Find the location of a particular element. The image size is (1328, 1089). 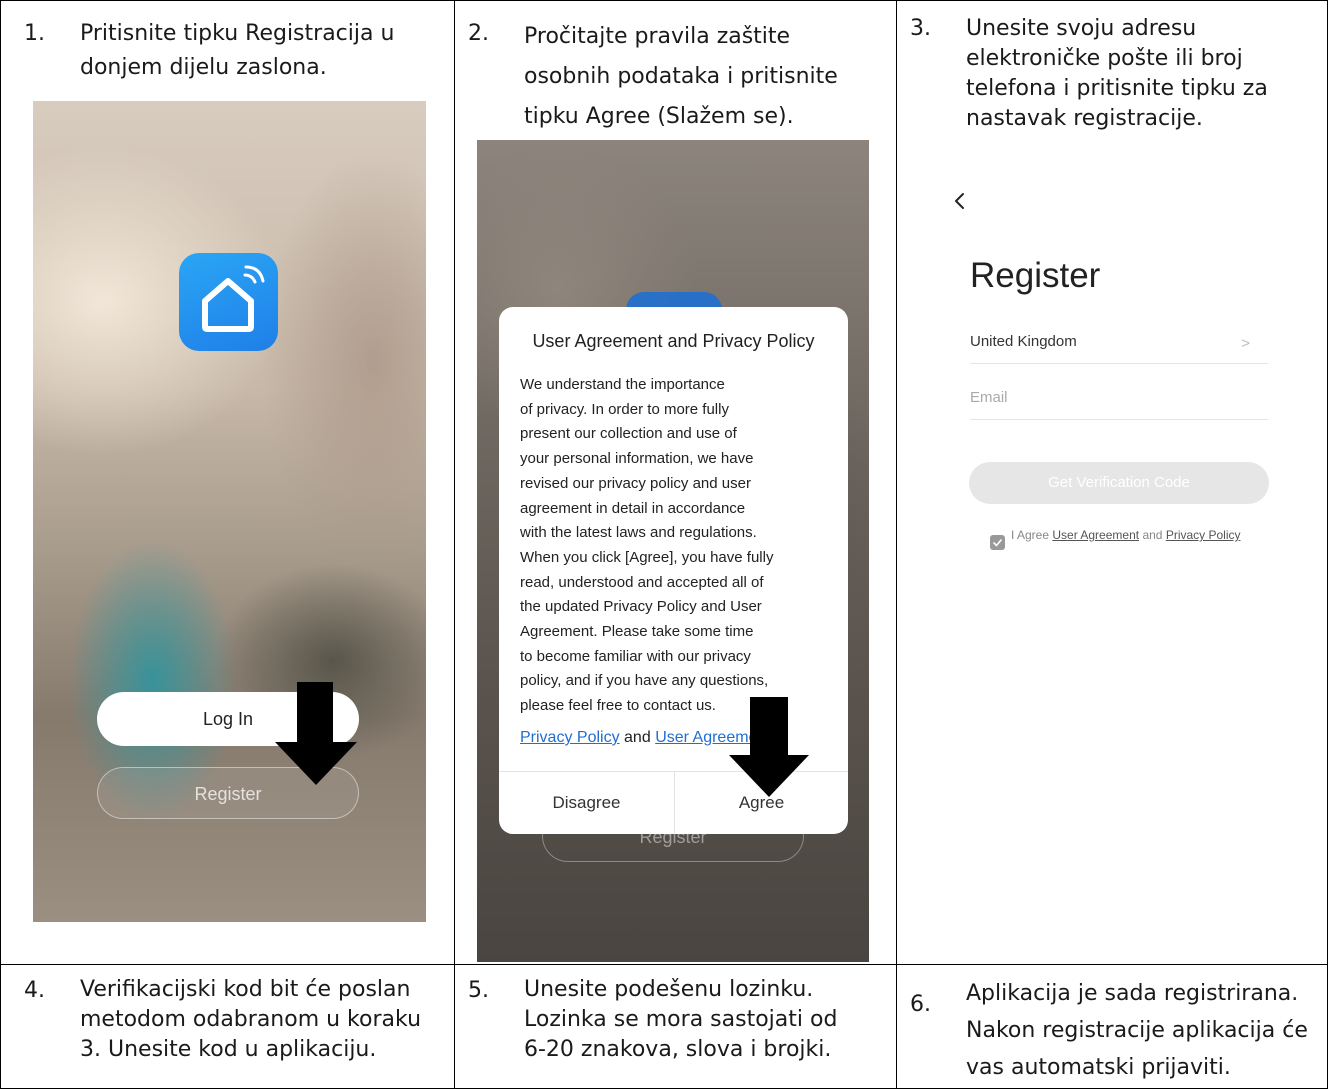

agree-and: and is located at coordinates (1152, 535).